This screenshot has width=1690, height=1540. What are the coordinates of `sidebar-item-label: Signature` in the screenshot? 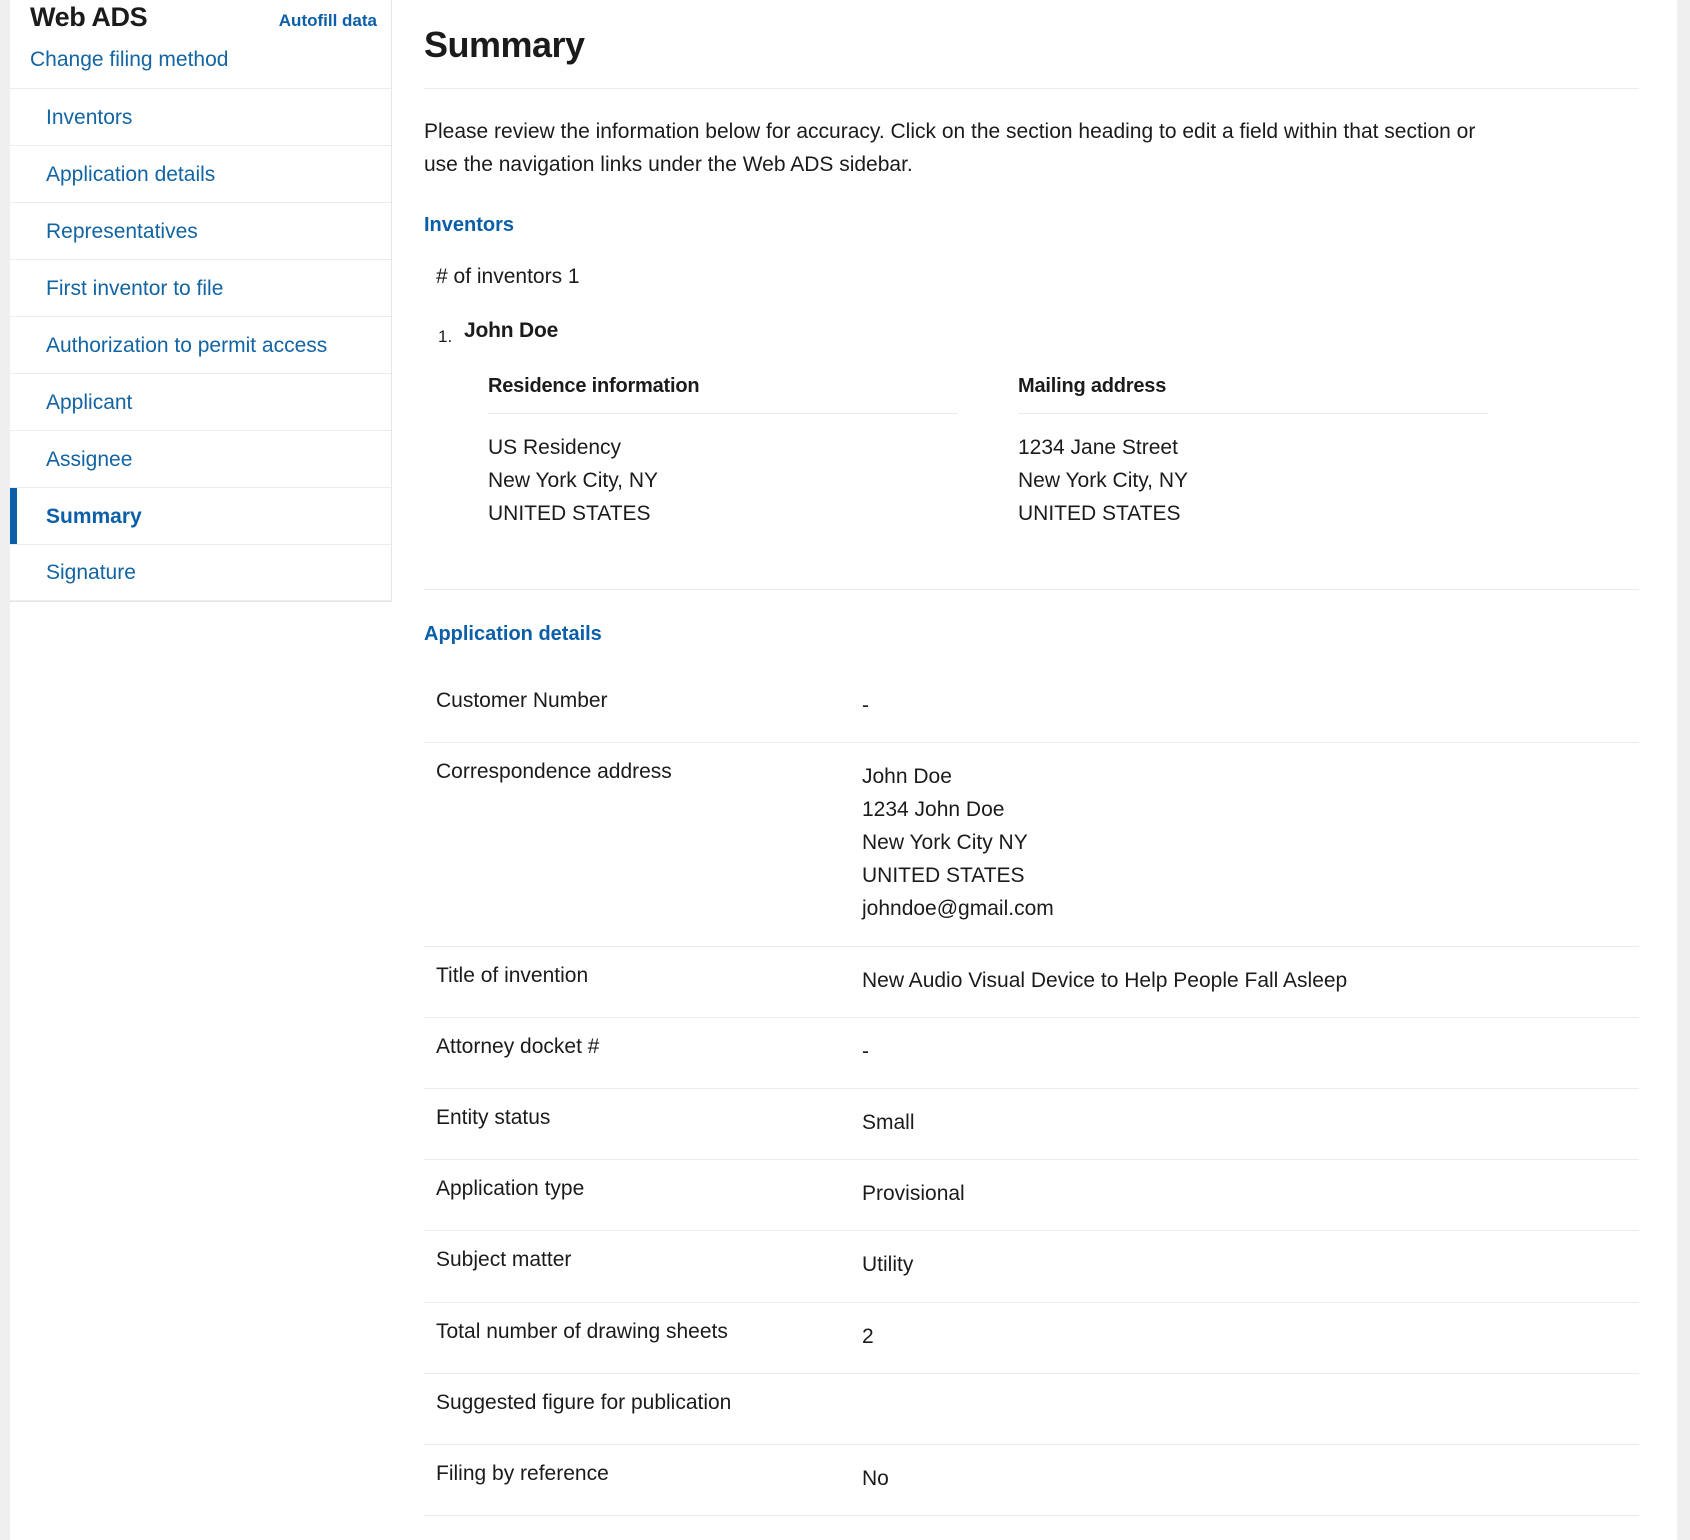 It's located at (200, 572).